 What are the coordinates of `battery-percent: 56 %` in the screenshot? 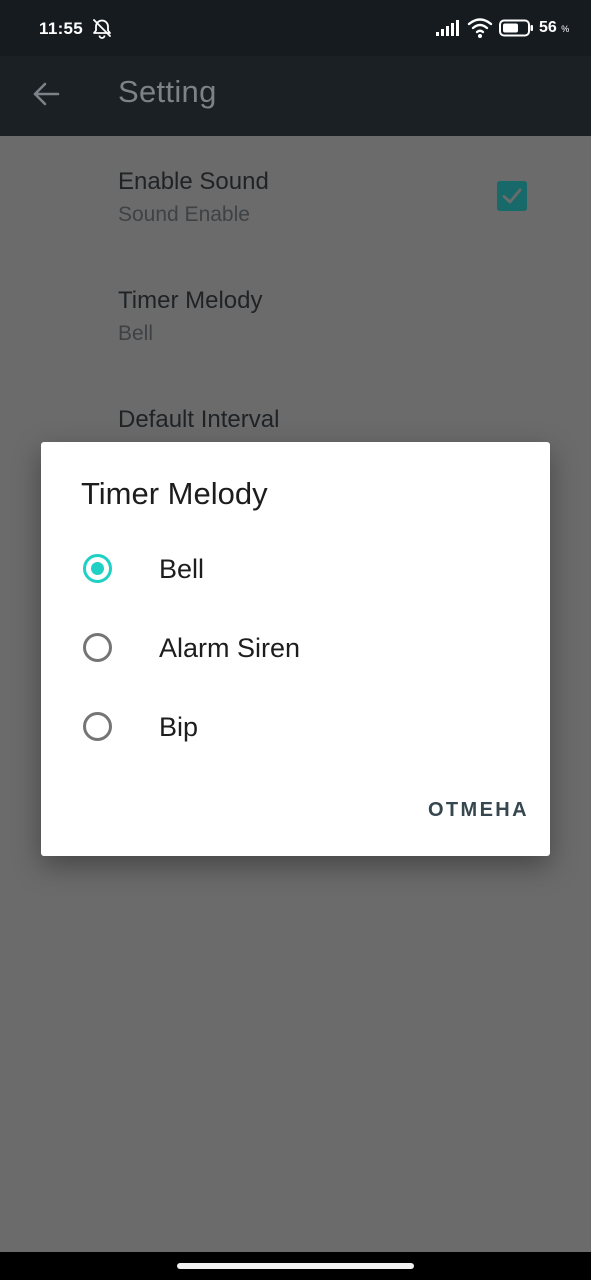 It's located at (554, 27).